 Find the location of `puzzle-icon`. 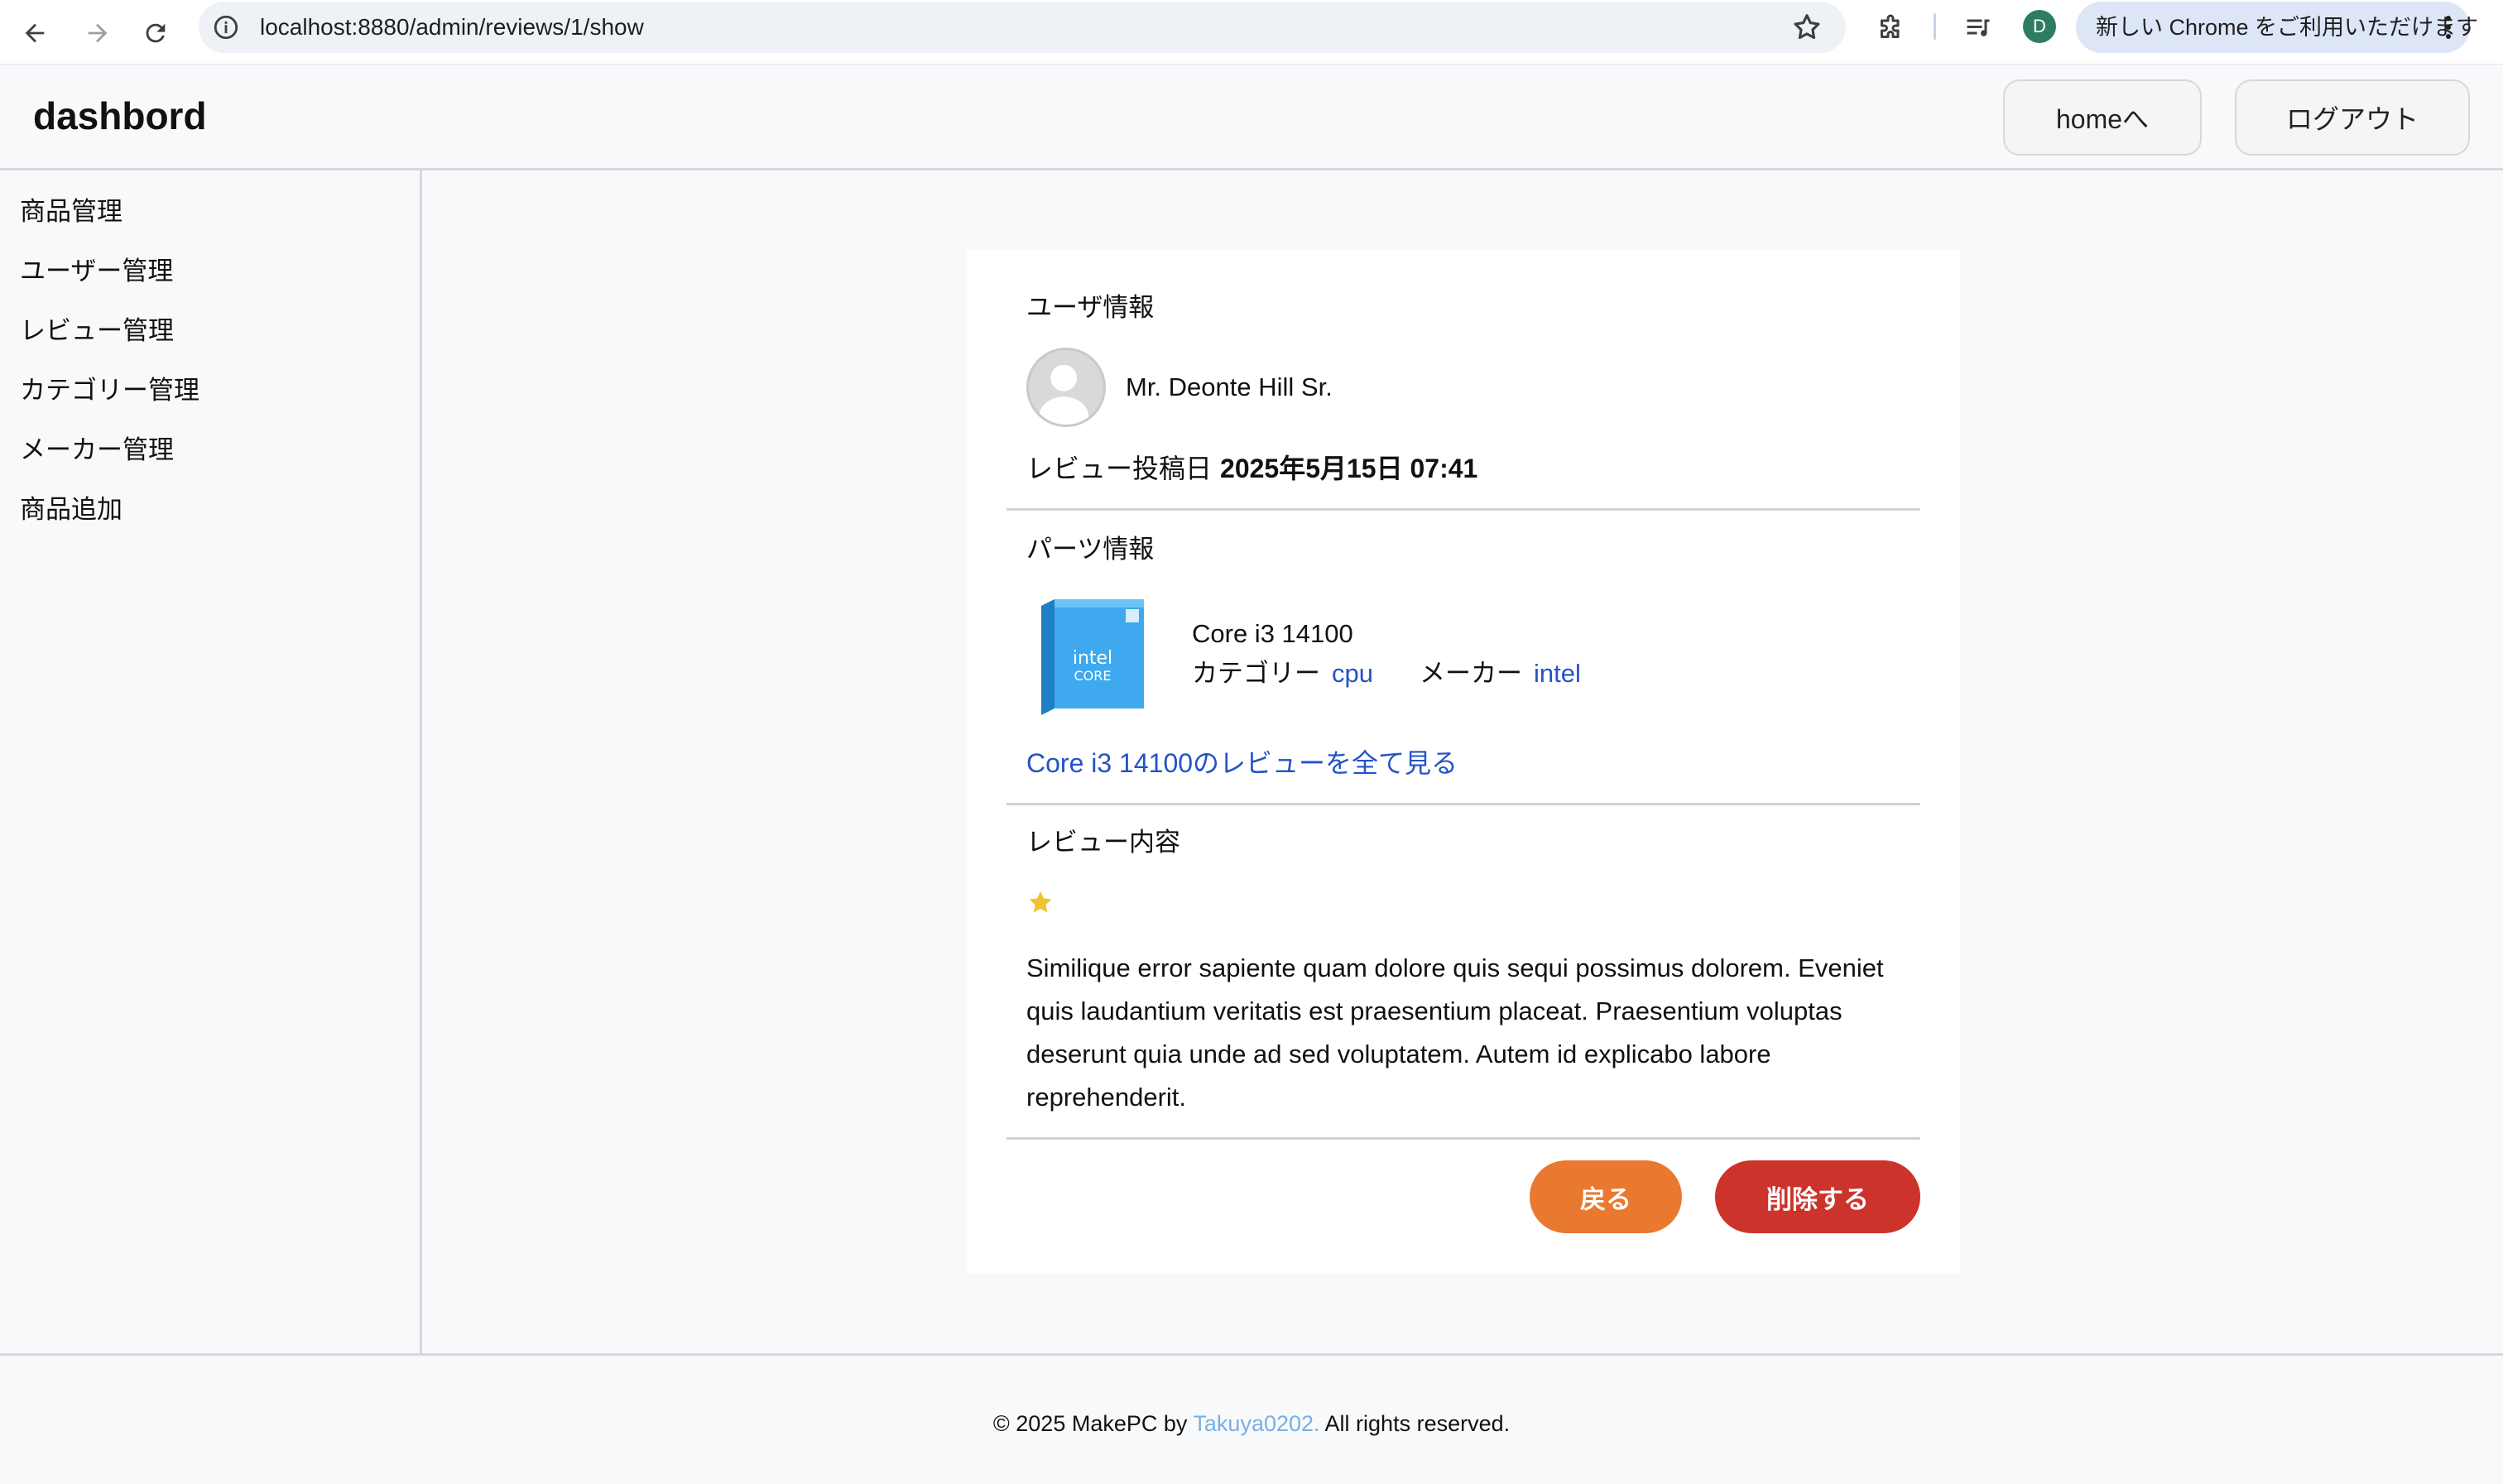

puzzle-icon is located at coordinates (1890, 26).